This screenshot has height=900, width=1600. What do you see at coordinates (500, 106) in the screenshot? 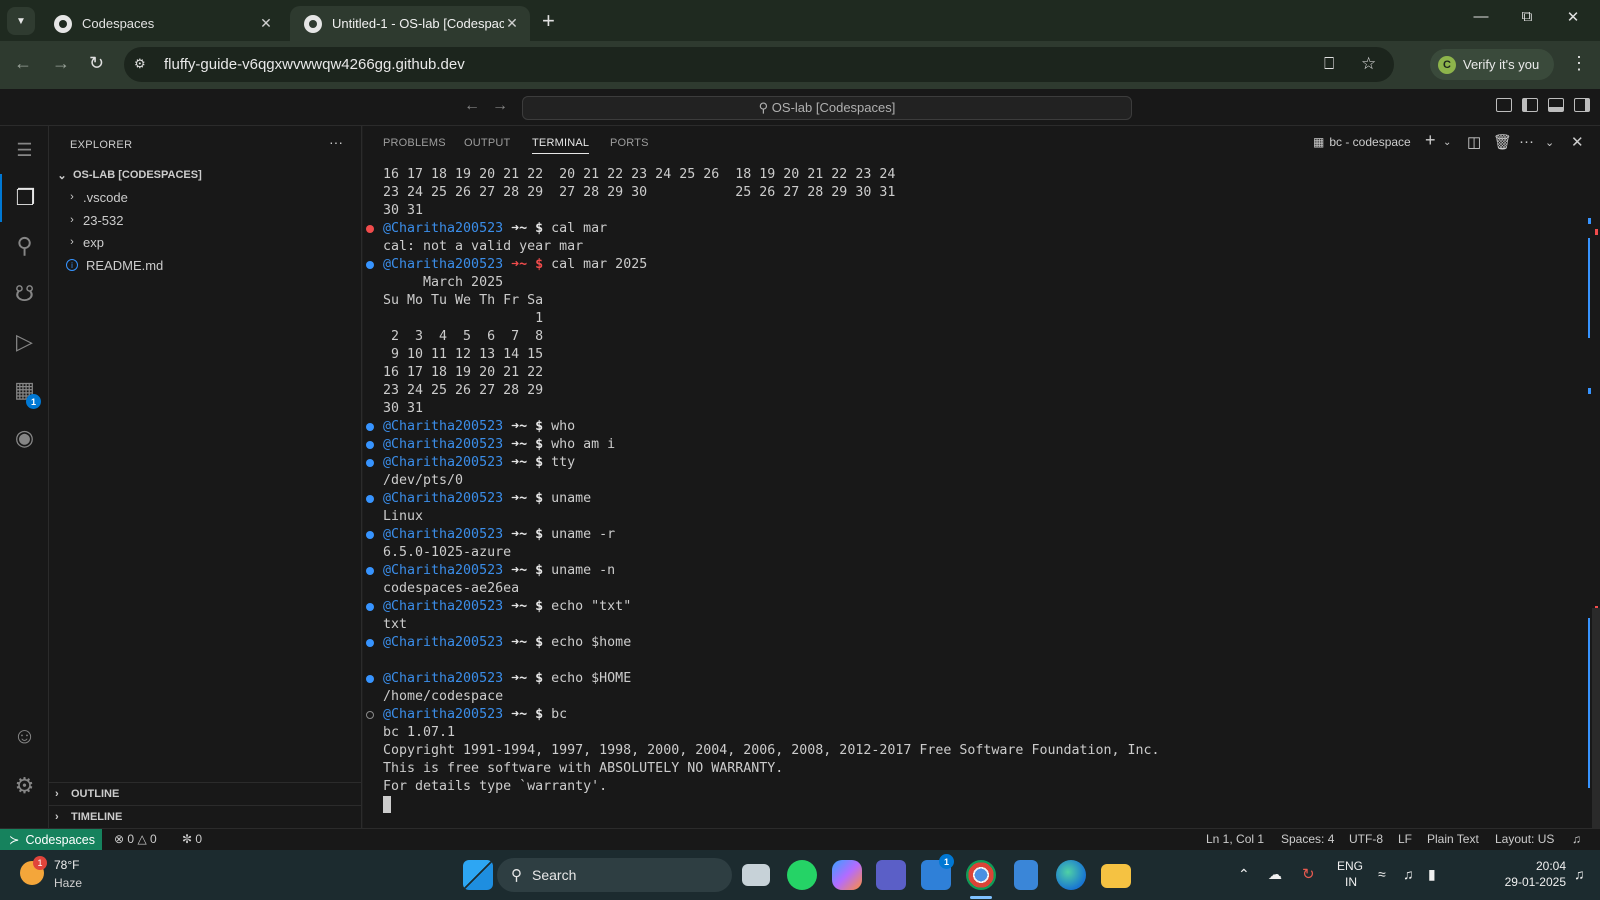
I see `go-forward-icon: →` at bounding box center [500, 106].